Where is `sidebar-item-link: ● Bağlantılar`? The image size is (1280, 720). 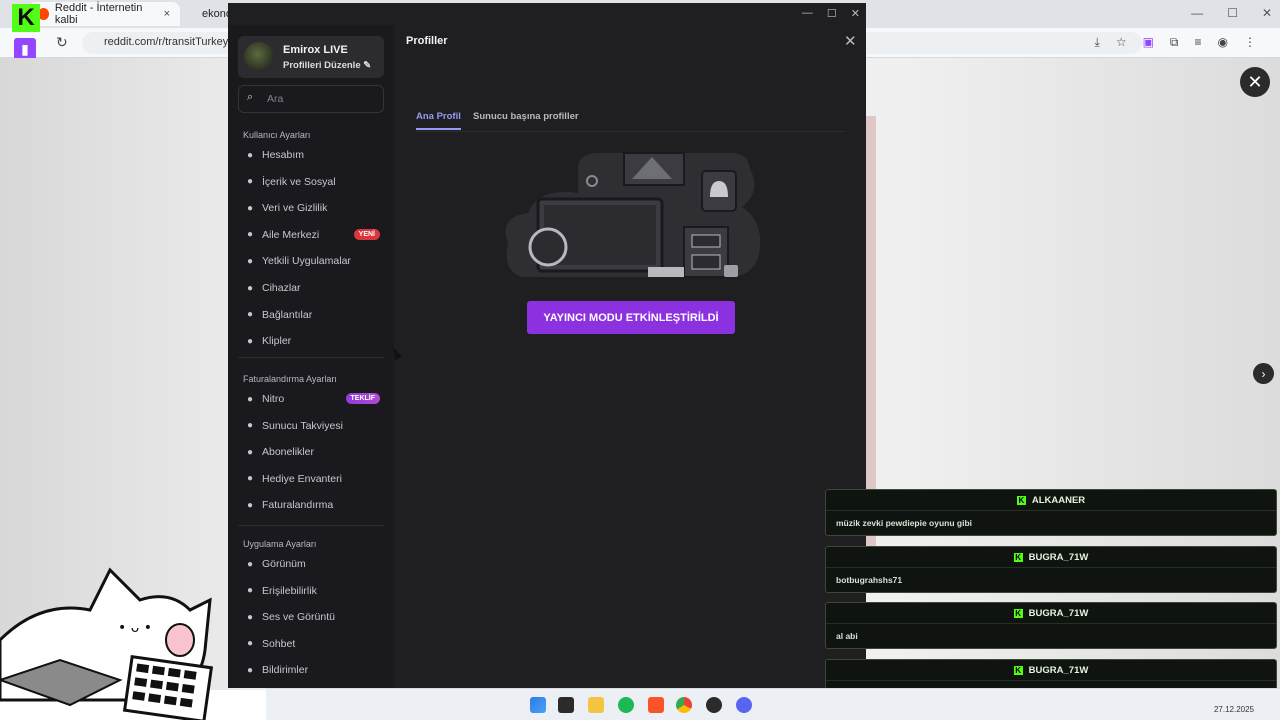 sidebar-item-link: ● Bağlantılar is located at coordinates (311, 315).